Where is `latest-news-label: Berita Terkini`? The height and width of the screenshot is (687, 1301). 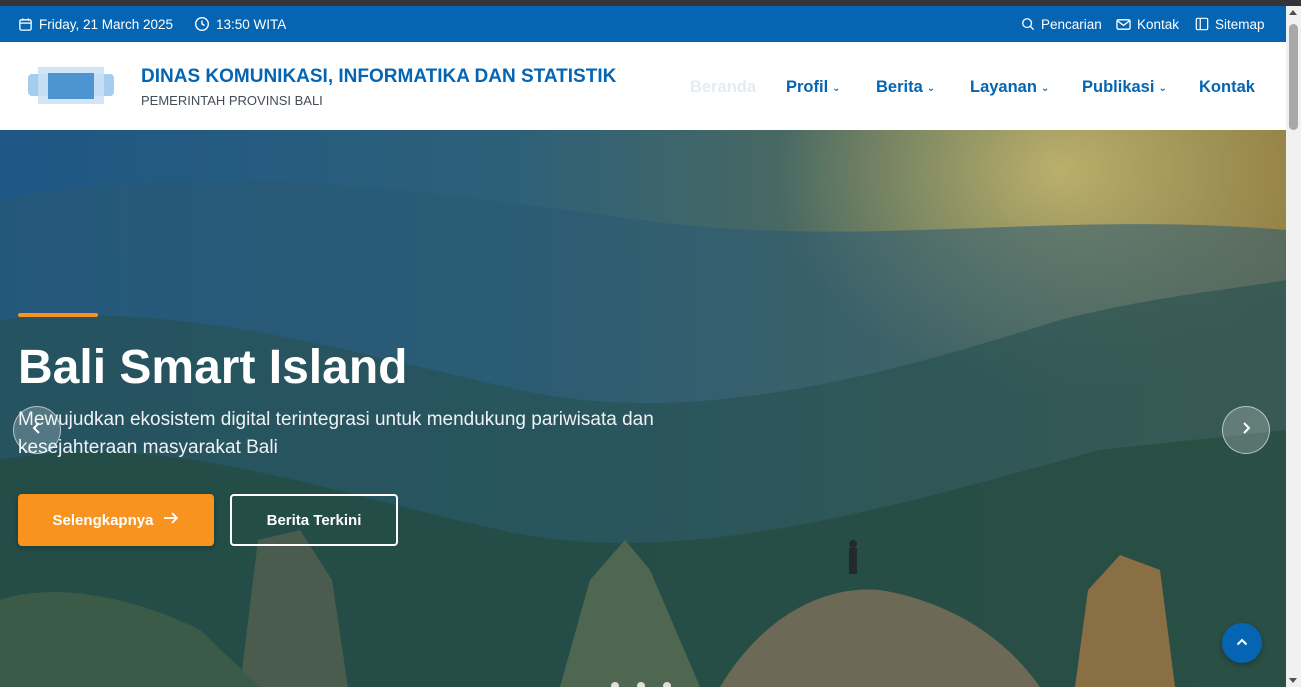
latest-news-label: Berita Terkini is located at coordinates (314, 520).